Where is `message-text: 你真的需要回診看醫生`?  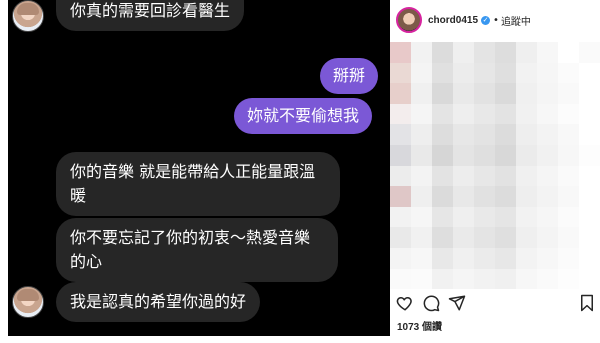 message-text: 你真的需要回診看醫生 is located at coordinates (150, 10).